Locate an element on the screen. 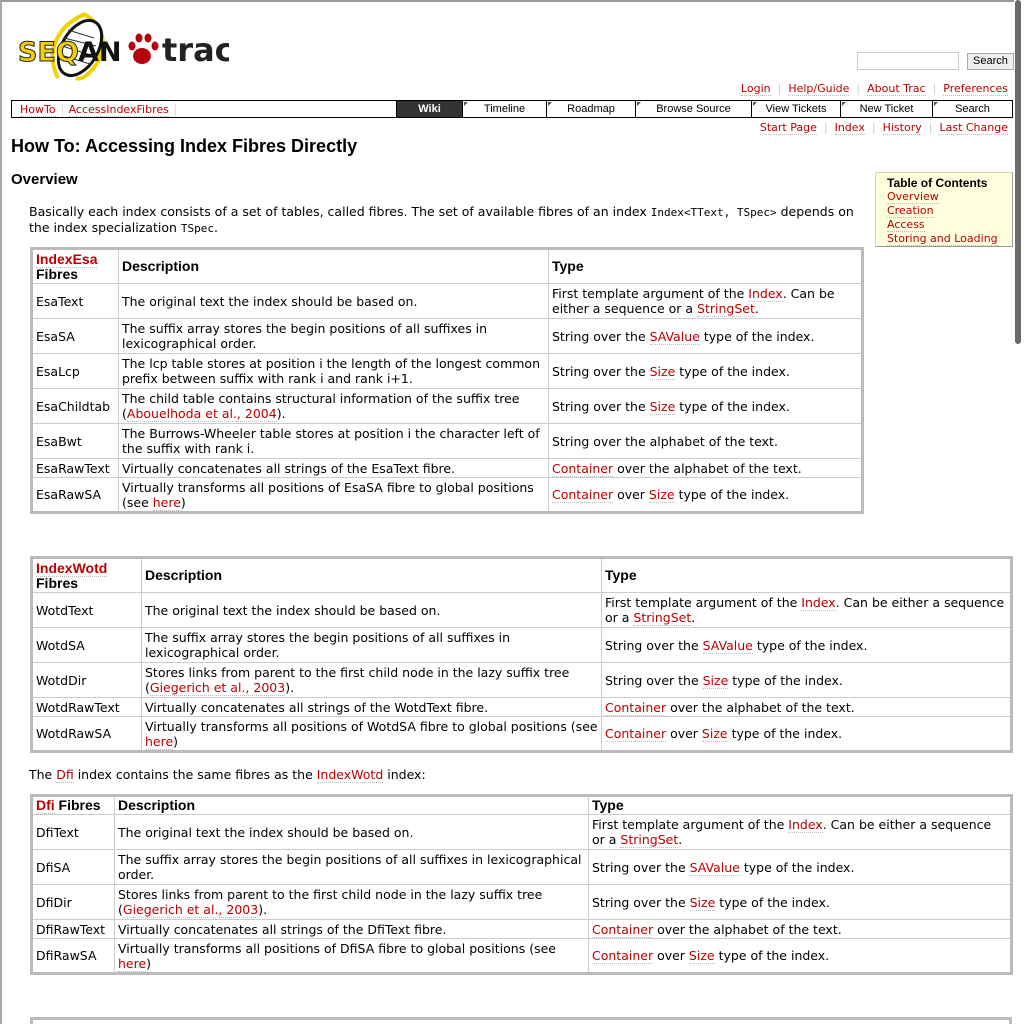 This screenshot has height=1024, width=1024. ctxnav-link-start-page: Start Page is located at coordinates (788, 128).